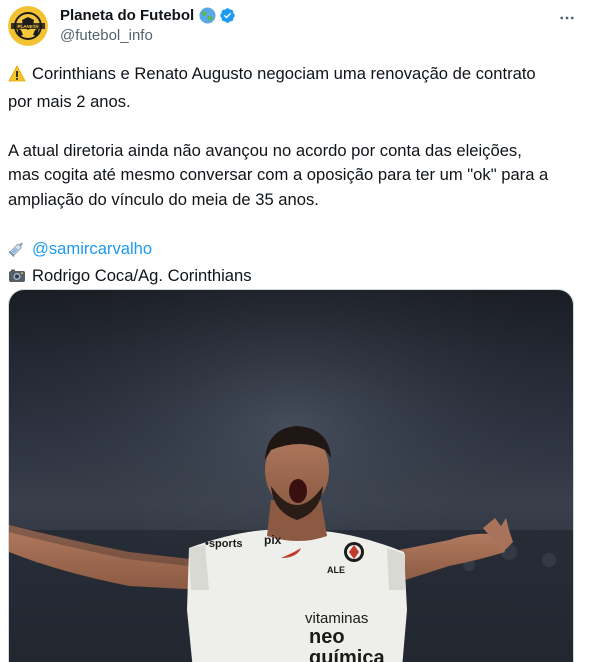 The height and width of the screenshot is (662, 589). Describe the element at coordinates (69, 101) in the screenshot. I see `tweet-text-line: por mais 2 anos.` at that location.